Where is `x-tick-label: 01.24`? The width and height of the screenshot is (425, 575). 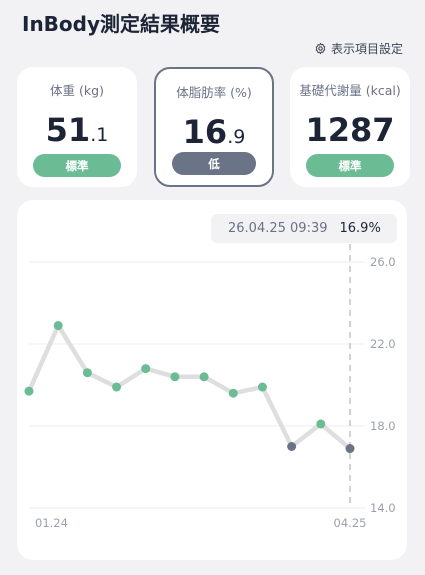
x-tick-label: 01.24 is located at coordinates (51, 523).